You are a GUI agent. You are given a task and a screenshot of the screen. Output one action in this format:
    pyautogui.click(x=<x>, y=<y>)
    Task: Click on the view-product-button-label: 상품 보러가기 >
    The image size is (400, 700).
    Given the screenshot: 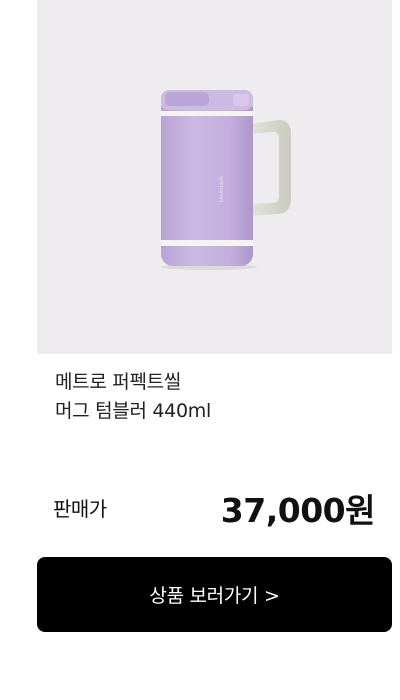 What is the action you would take?
    pyautogui.click(x=214, y=596)
    